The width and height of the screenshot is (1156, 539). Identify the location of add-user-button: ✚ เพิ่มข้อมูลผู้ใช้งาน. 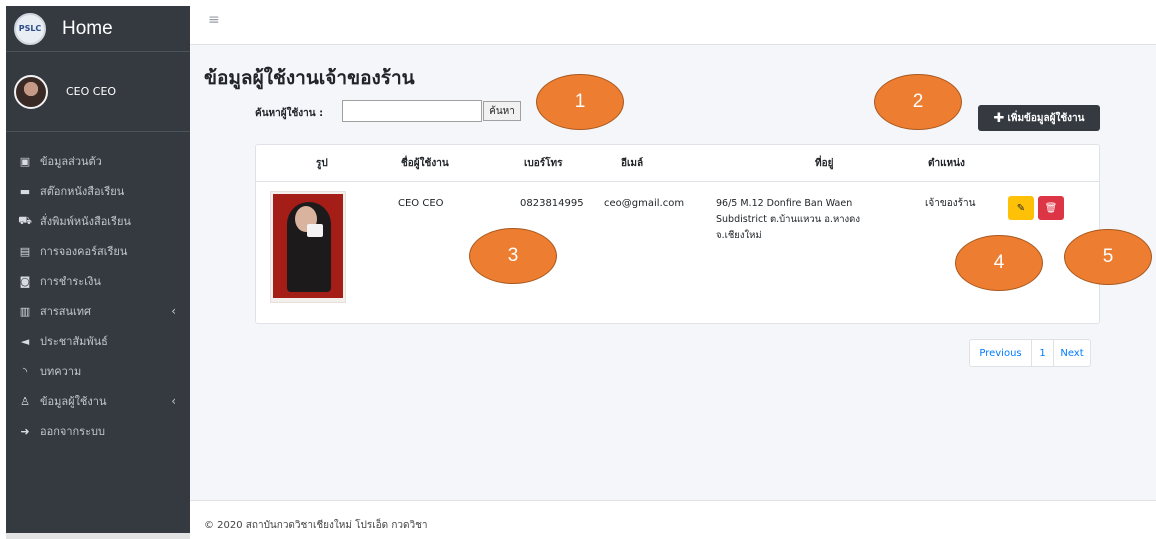
(1039, 118).